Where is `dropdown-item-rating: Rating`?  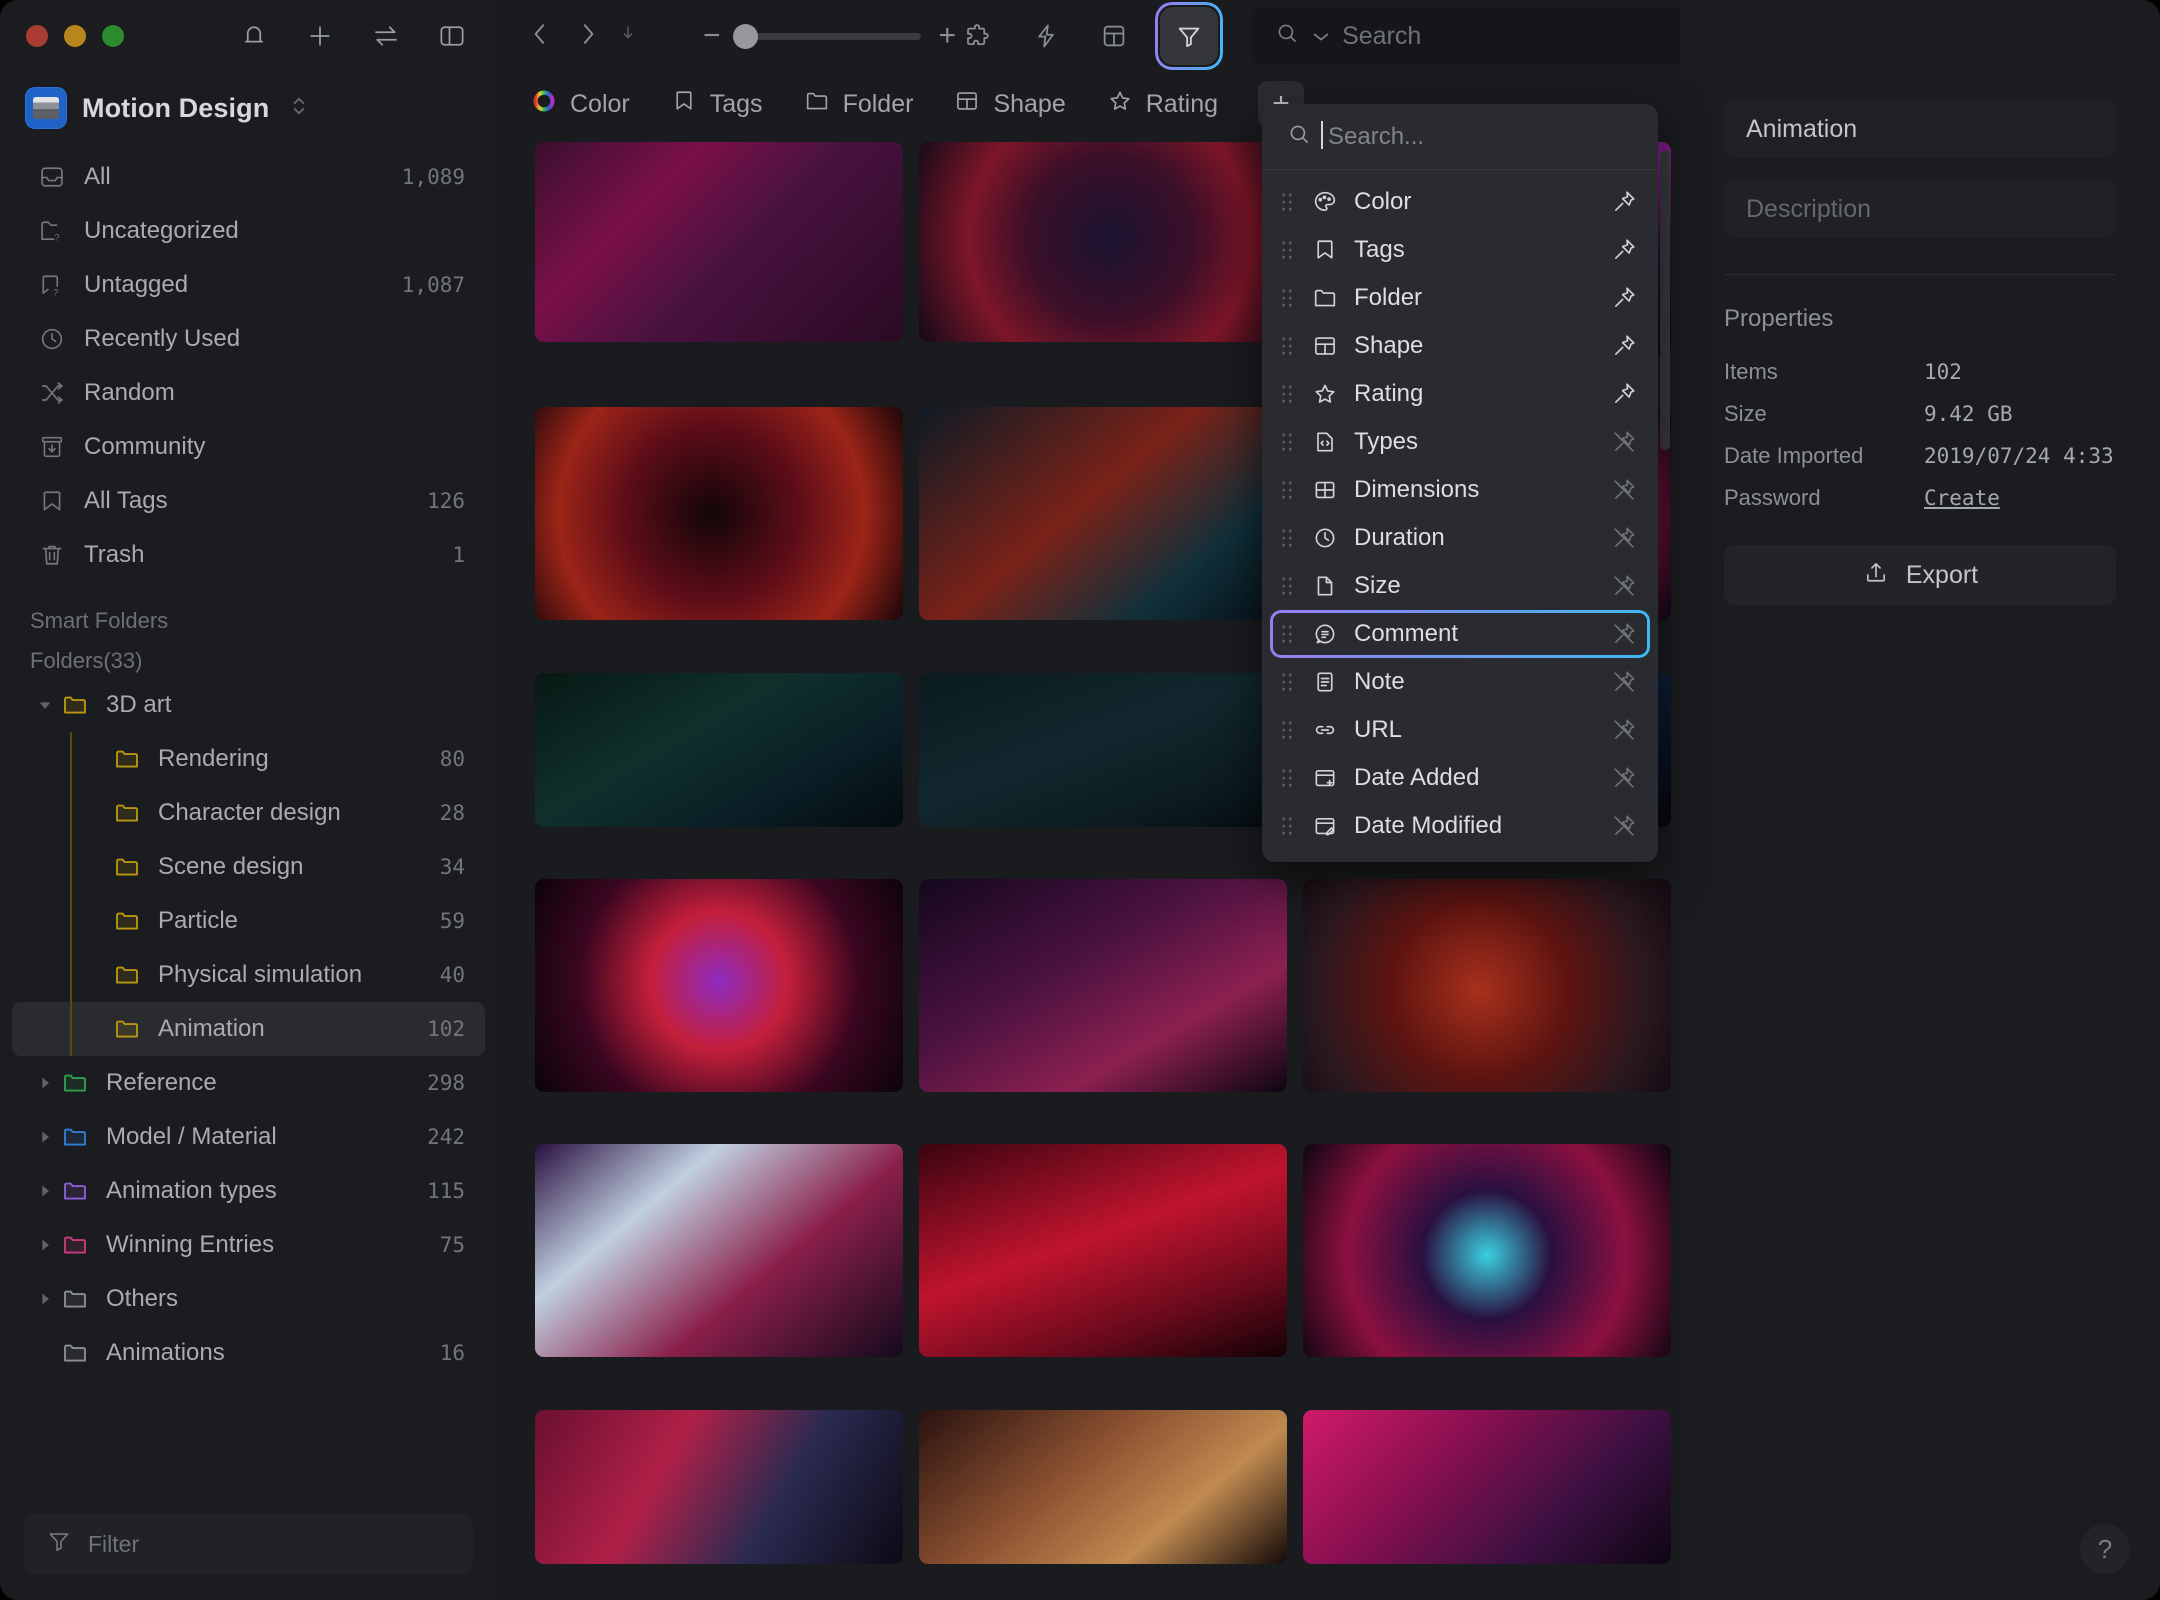
dropdown-item-rating: Rating is located at coordinates (1460, 394).